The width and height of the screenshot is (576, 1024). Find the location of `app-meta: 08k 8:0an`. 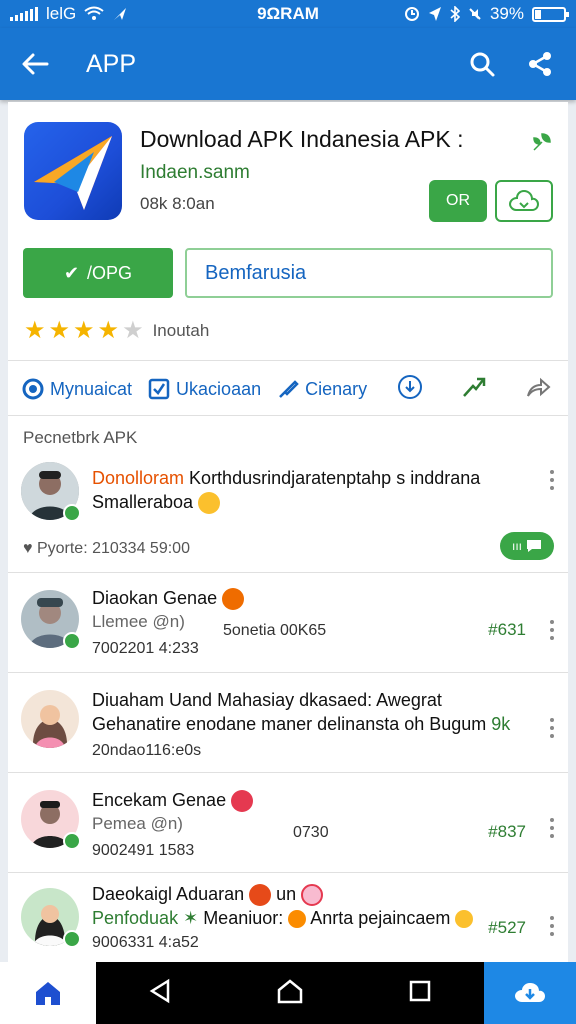

app-meta: 08k 8:0an is located at coordinates (177, 203).